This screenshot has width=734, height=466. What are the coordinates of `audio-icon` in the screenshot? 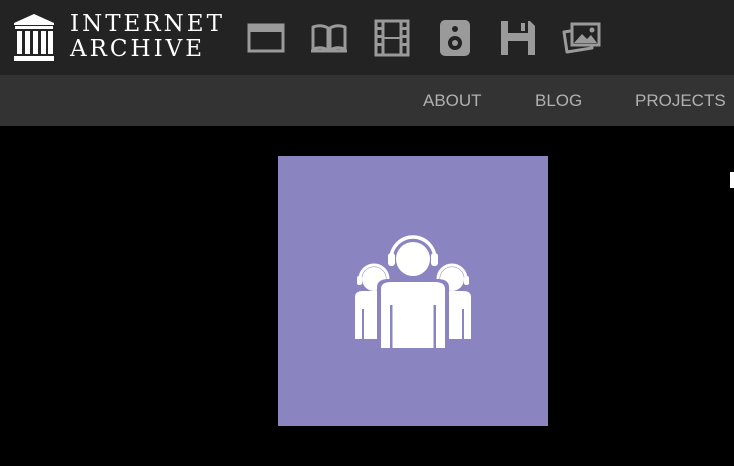 It's located at (455, 38).